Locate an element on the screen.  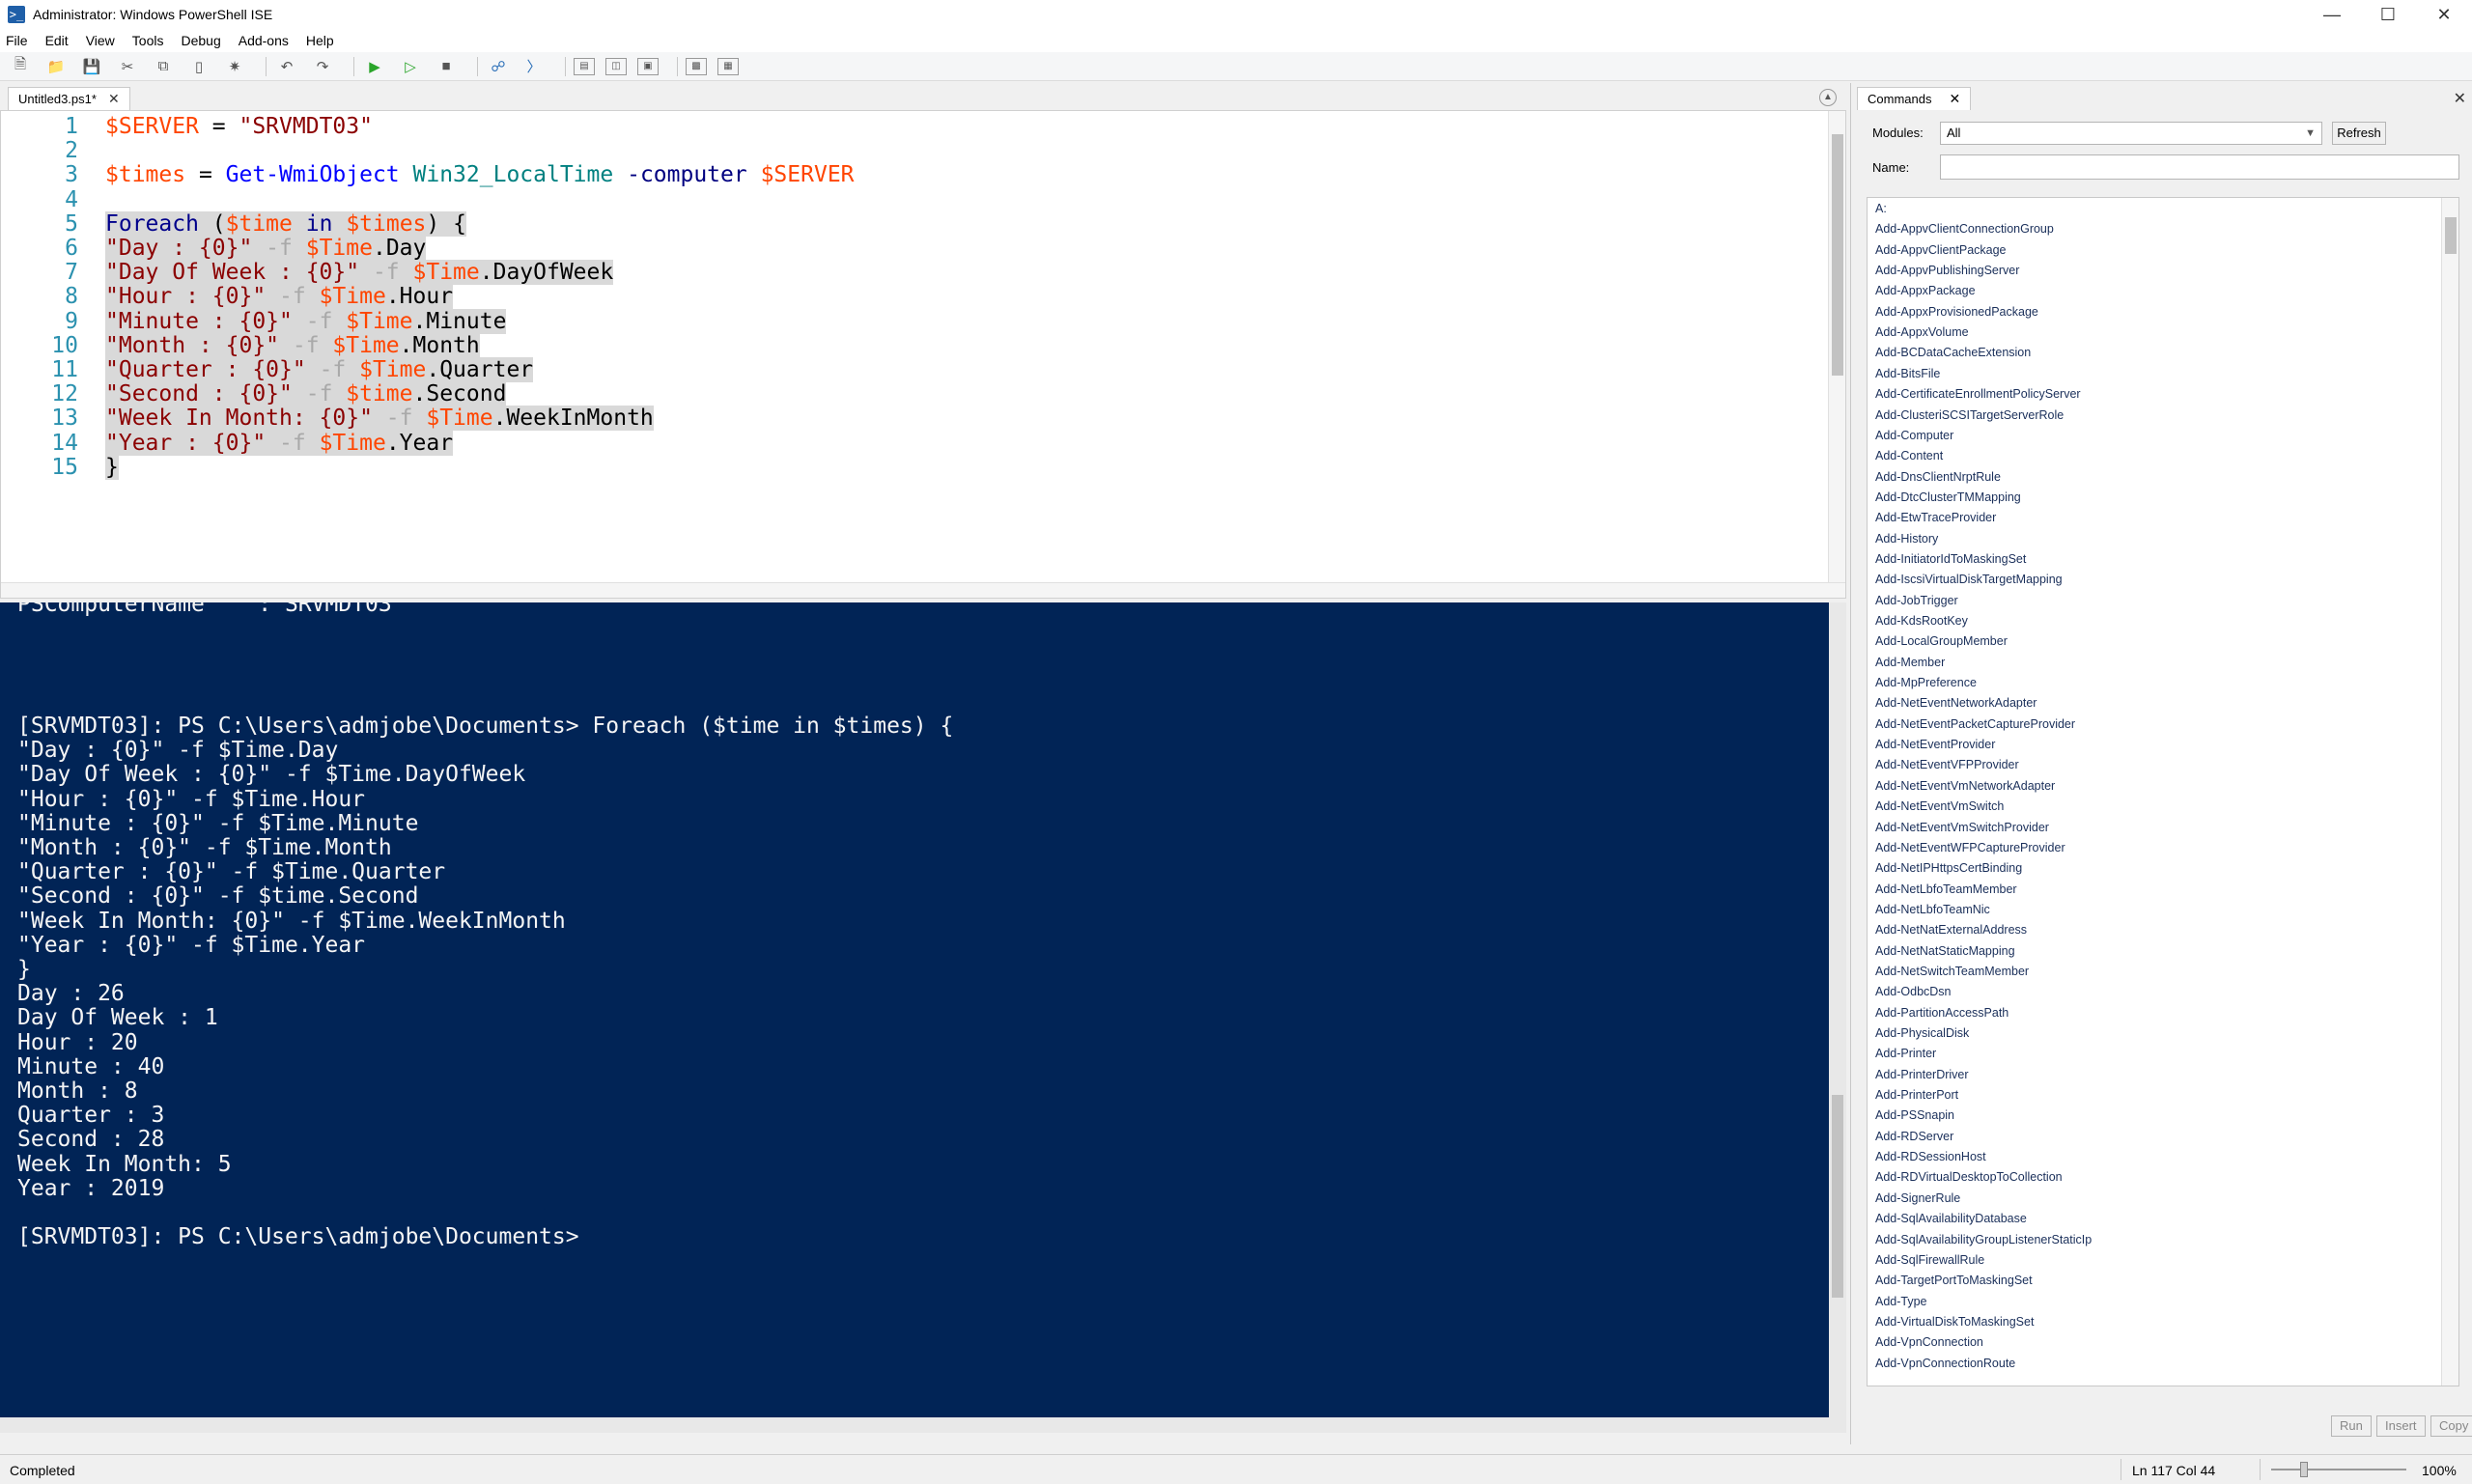
command-list-item: Add-SignerRule is located at coordinates (1917, 1198).